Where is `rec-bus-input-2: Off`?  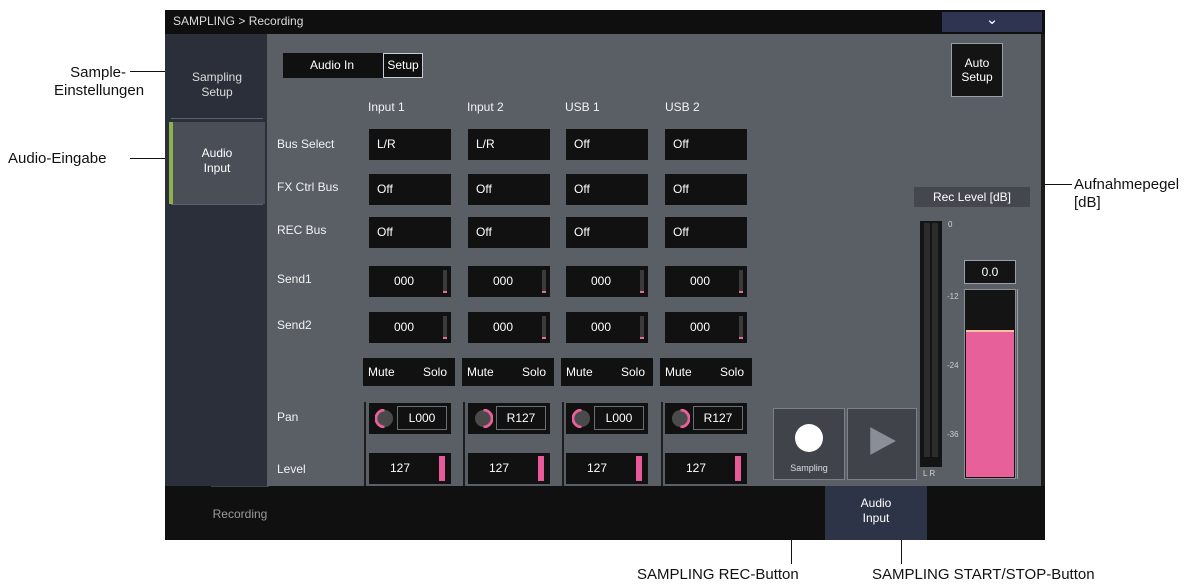
rec-bus-input-2: Off is located at coordinates (509, 232).